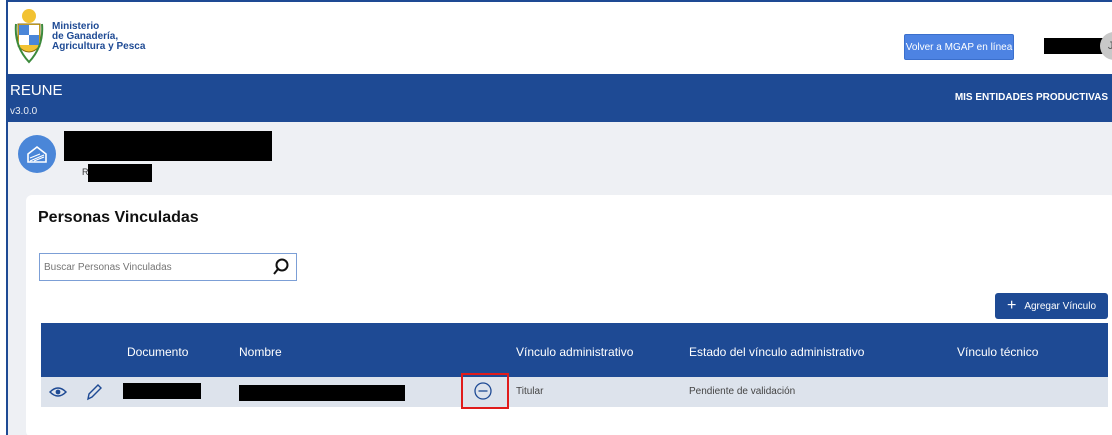 The image size is (1112, 435). What do you see at coordinates (281, 267) in the screenshot?
I see `search-icon` at bounding box center [281, 267].